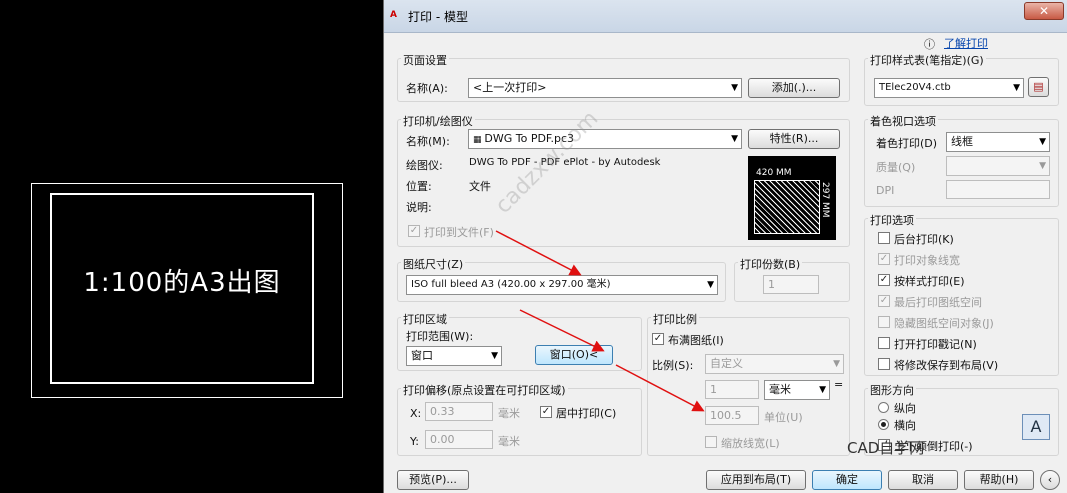  I want to click on plotter-label: 绘图仪:, so click(424, 165).